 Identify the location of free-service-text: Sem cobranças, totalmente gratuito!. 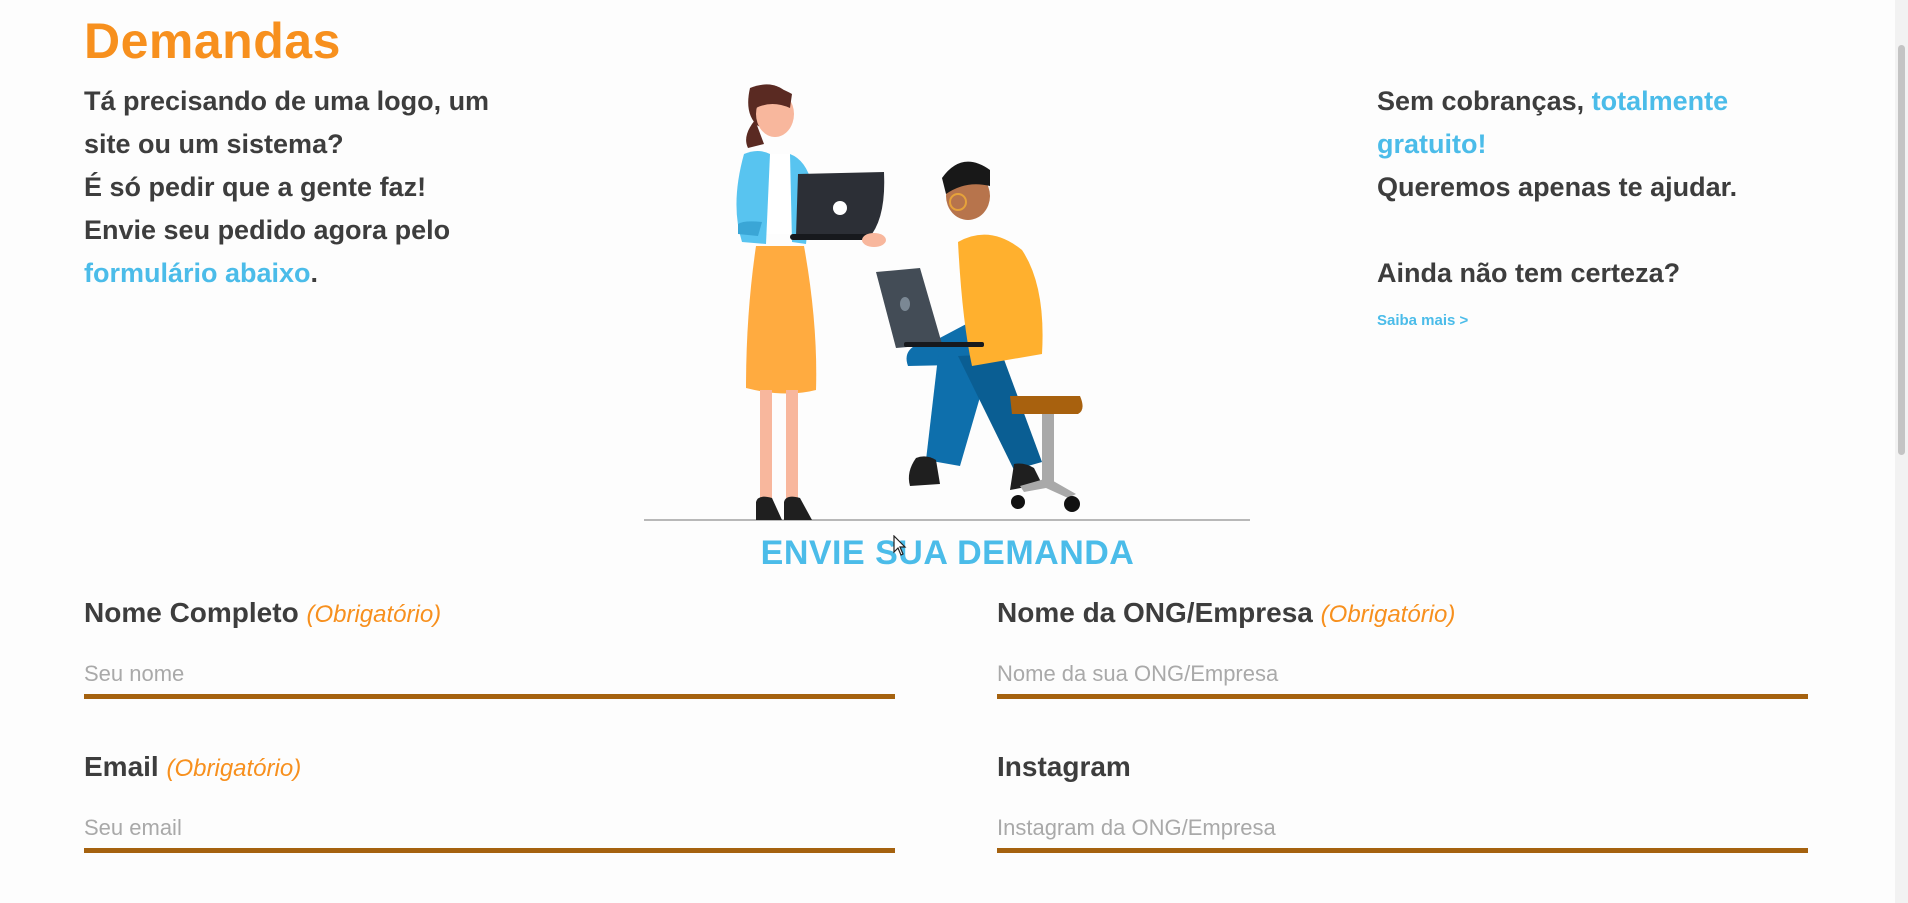
(1597, 123).